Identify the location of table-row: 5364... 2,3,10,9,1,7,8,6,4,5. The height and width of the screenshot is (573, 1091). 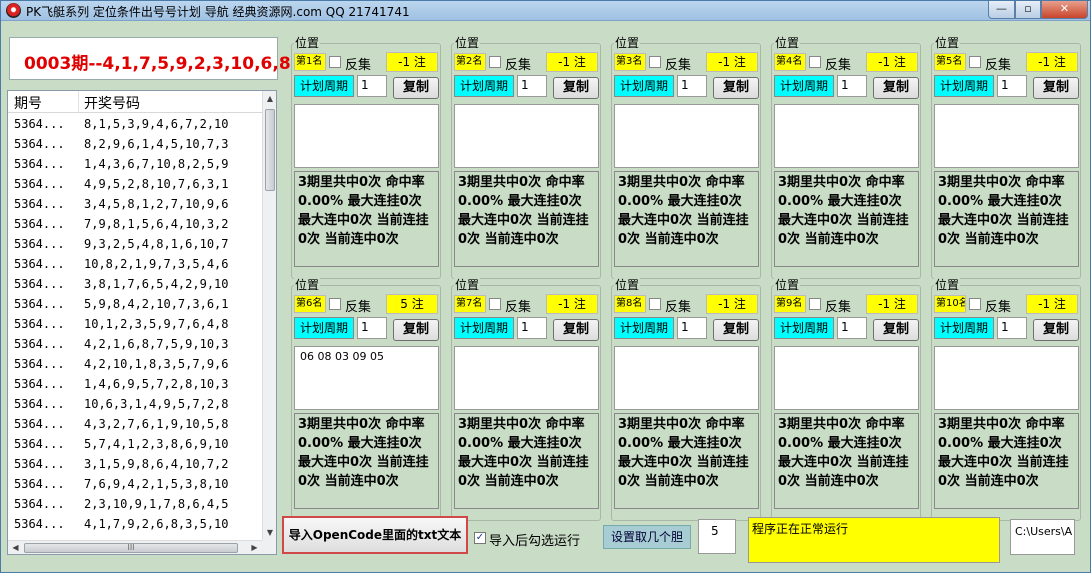
(135, 504).